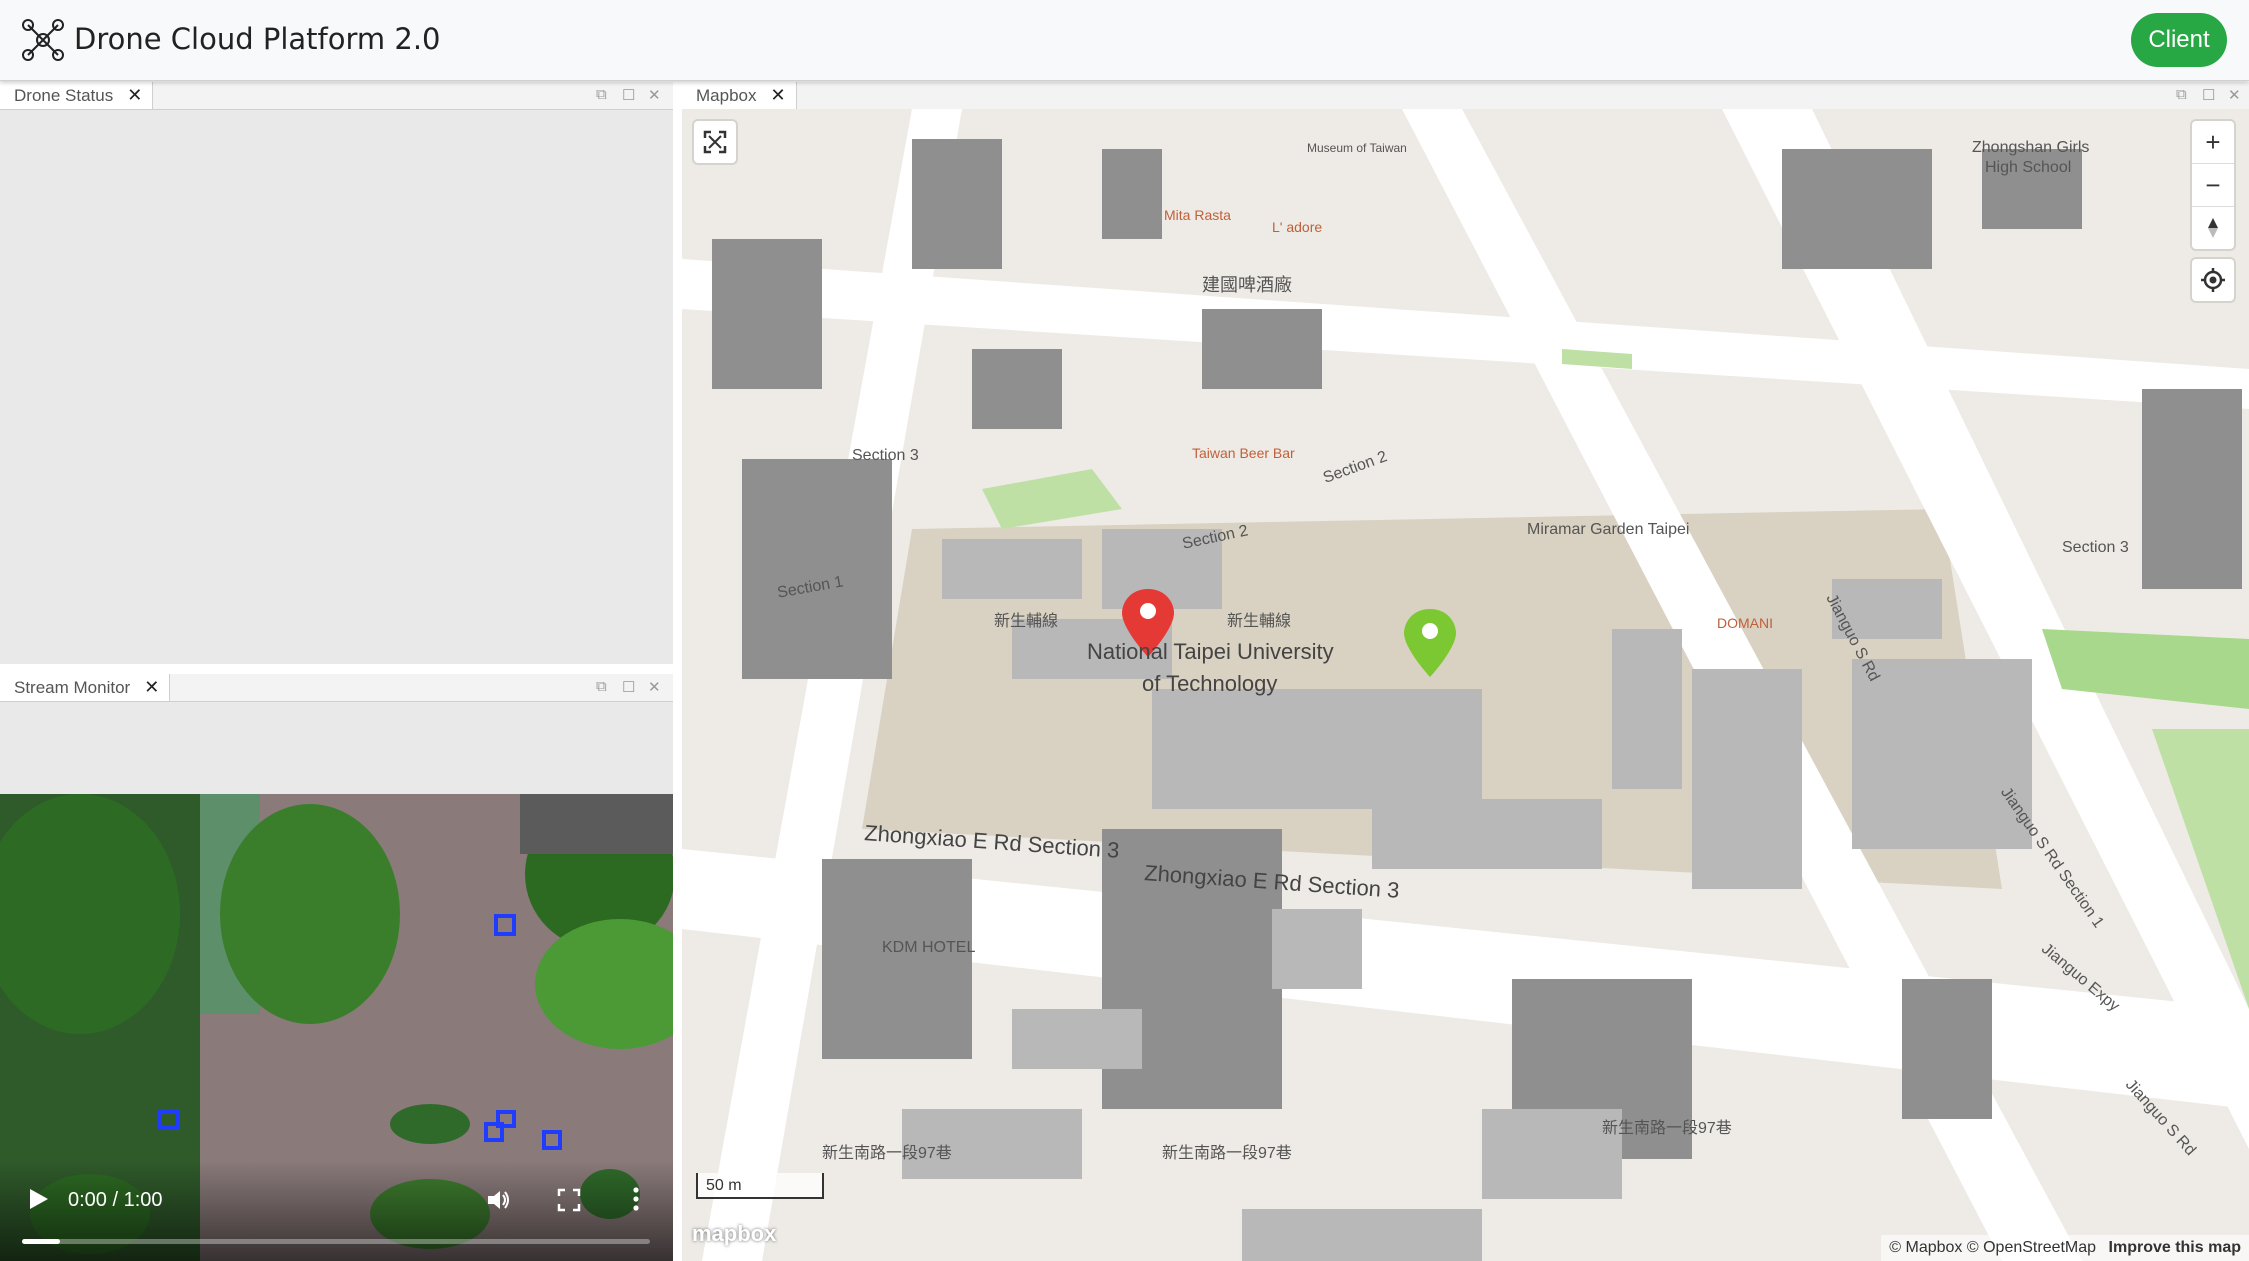  I want to click on map-label-xinsheng-3: 新生南路一段97巷, so click(1667, 1128).